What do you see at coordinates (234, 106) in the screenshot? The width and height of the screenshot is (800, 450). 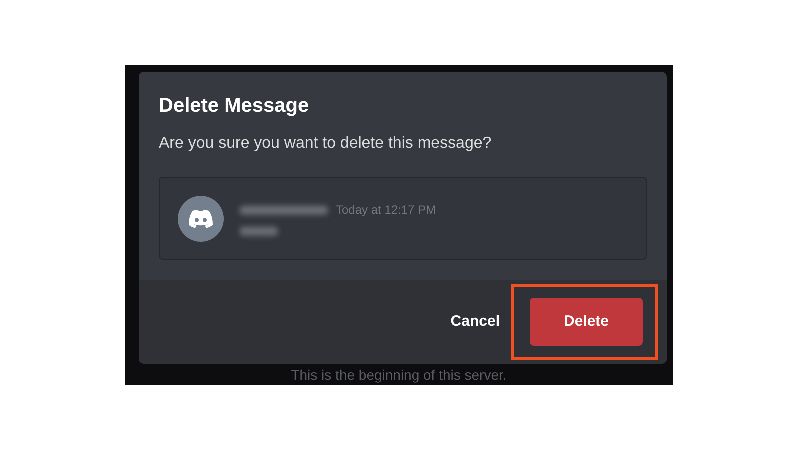 I see `dialog-title: Delete Message` at bounding box center [234, 106].